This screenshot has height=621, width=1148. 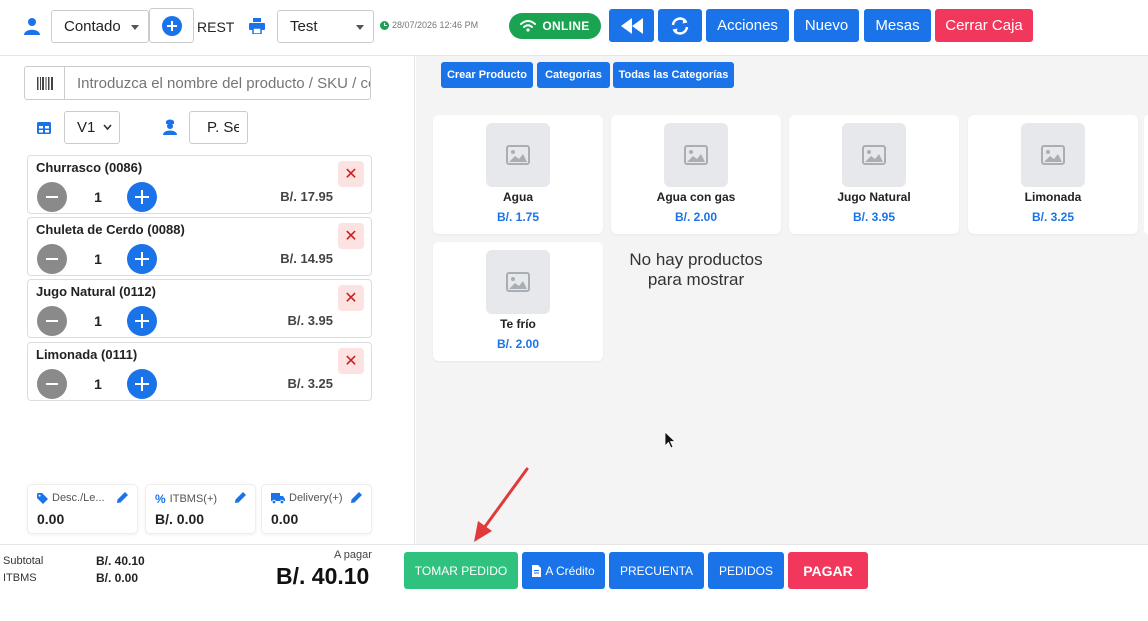 I want to click on itbms-total-value: B/. 0.00, so click(x=117, y=578).